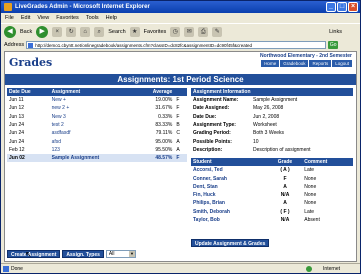 This screenshot has height=274, width=361. I want to click on student-row: Philips, Brian A None, so click(272, 203).